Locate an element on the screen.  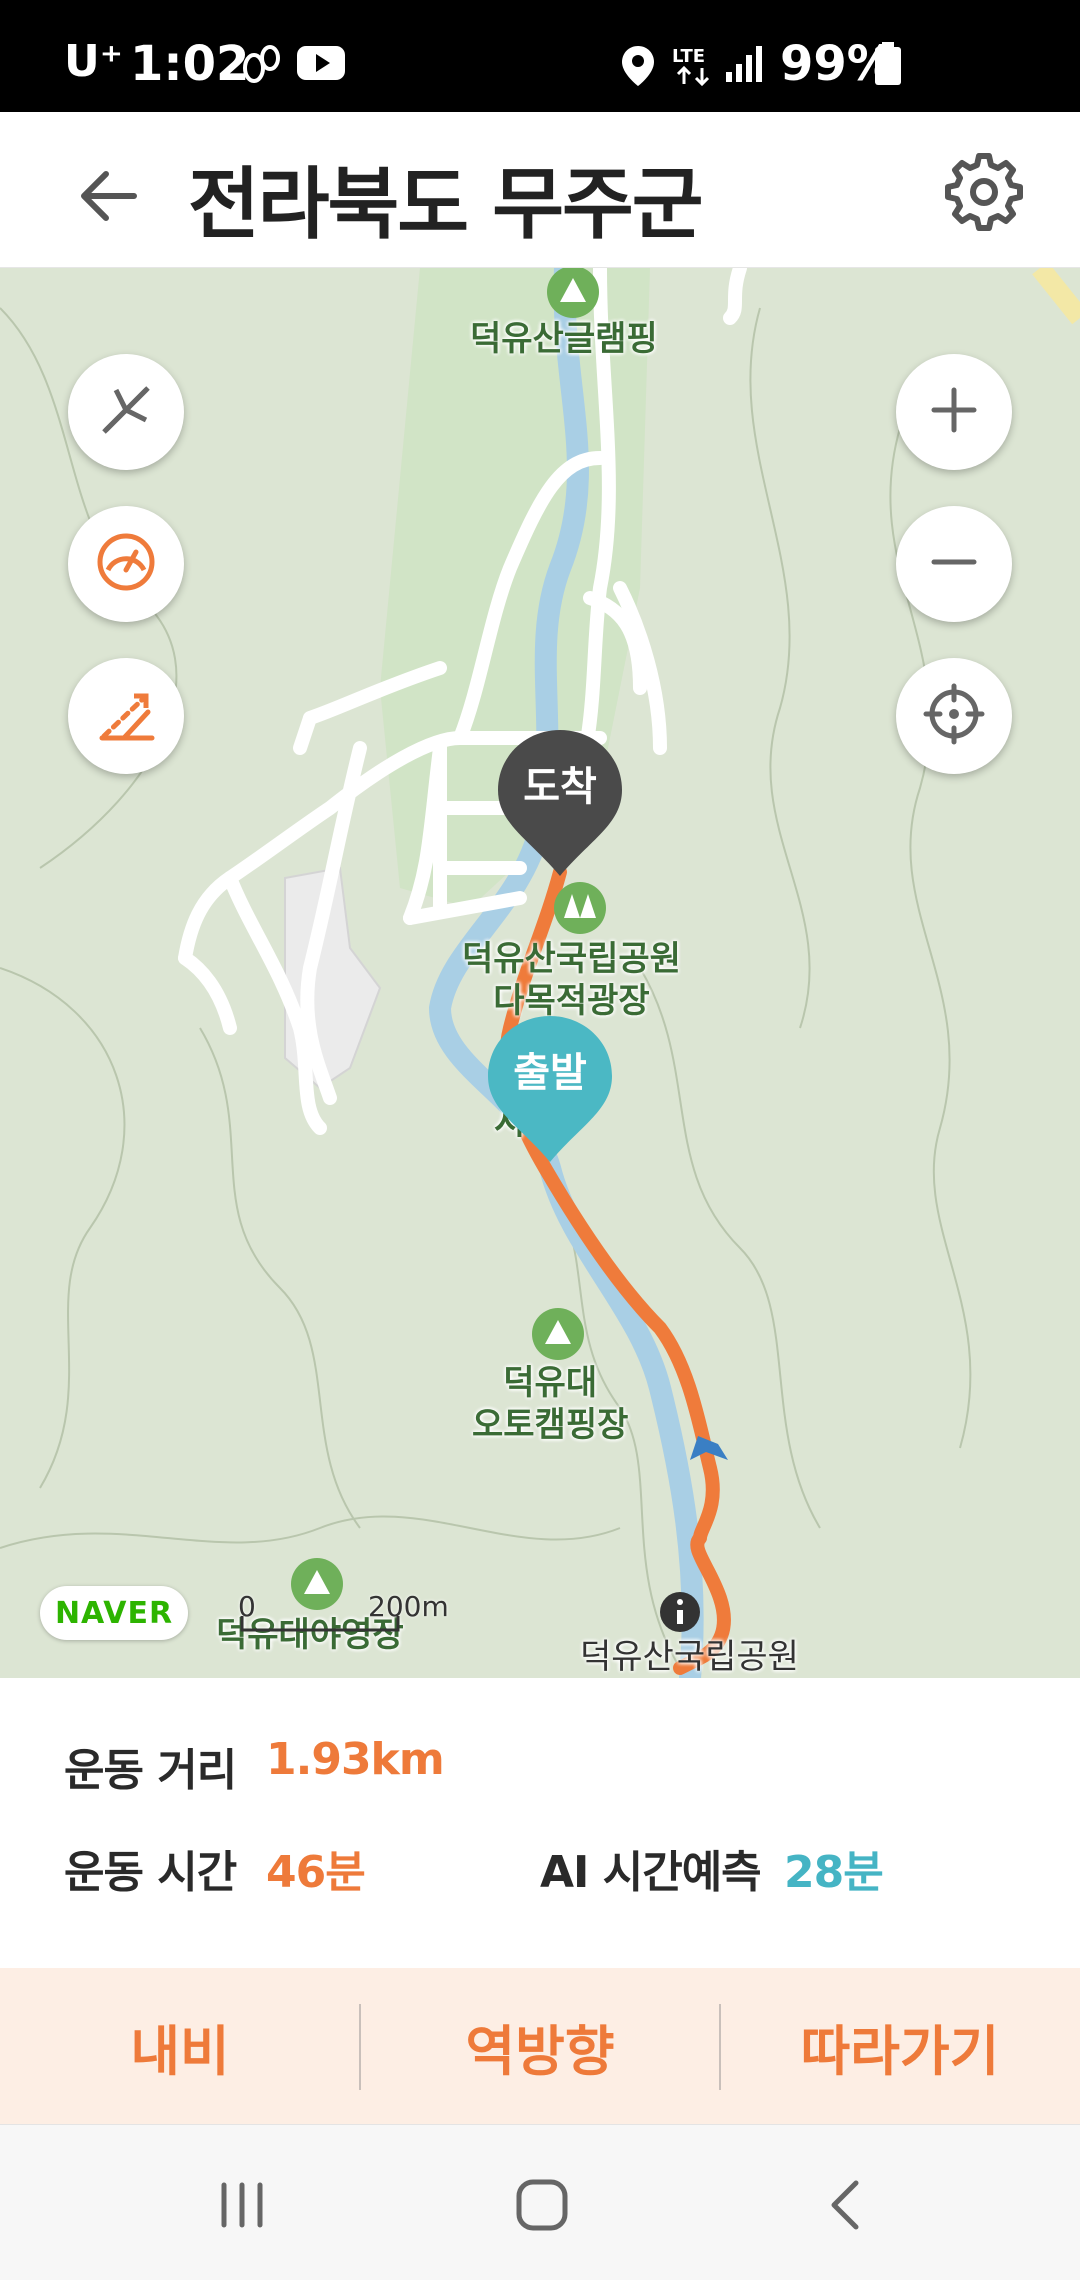
zoom-in-icon is located at coordinates (954, 412).